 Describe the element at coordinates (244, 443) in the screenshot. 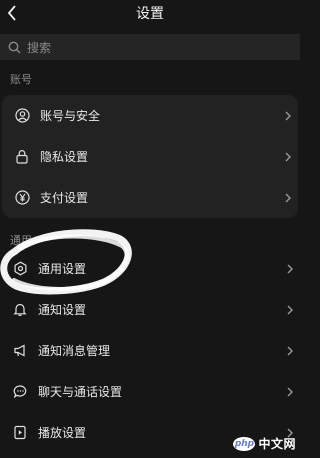

I see `watermark-logo: php` at that location.